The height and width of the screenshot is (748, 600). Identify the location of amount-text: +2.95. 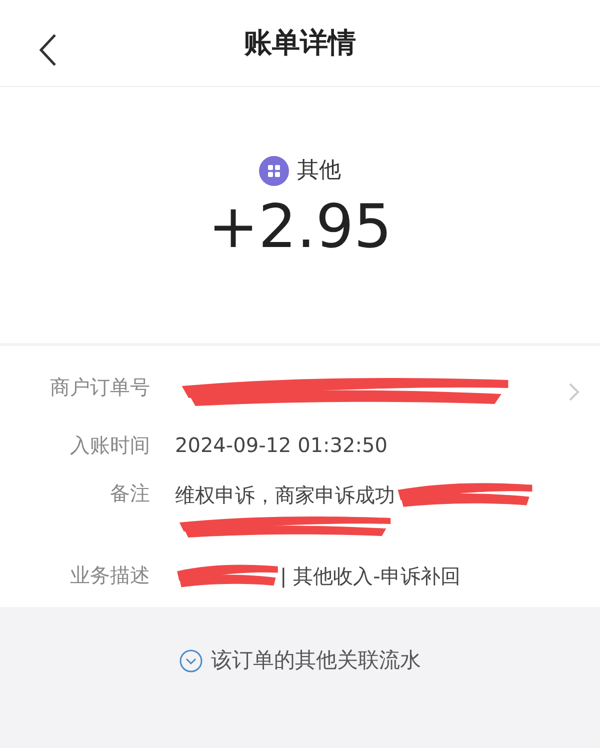
(300, 227).